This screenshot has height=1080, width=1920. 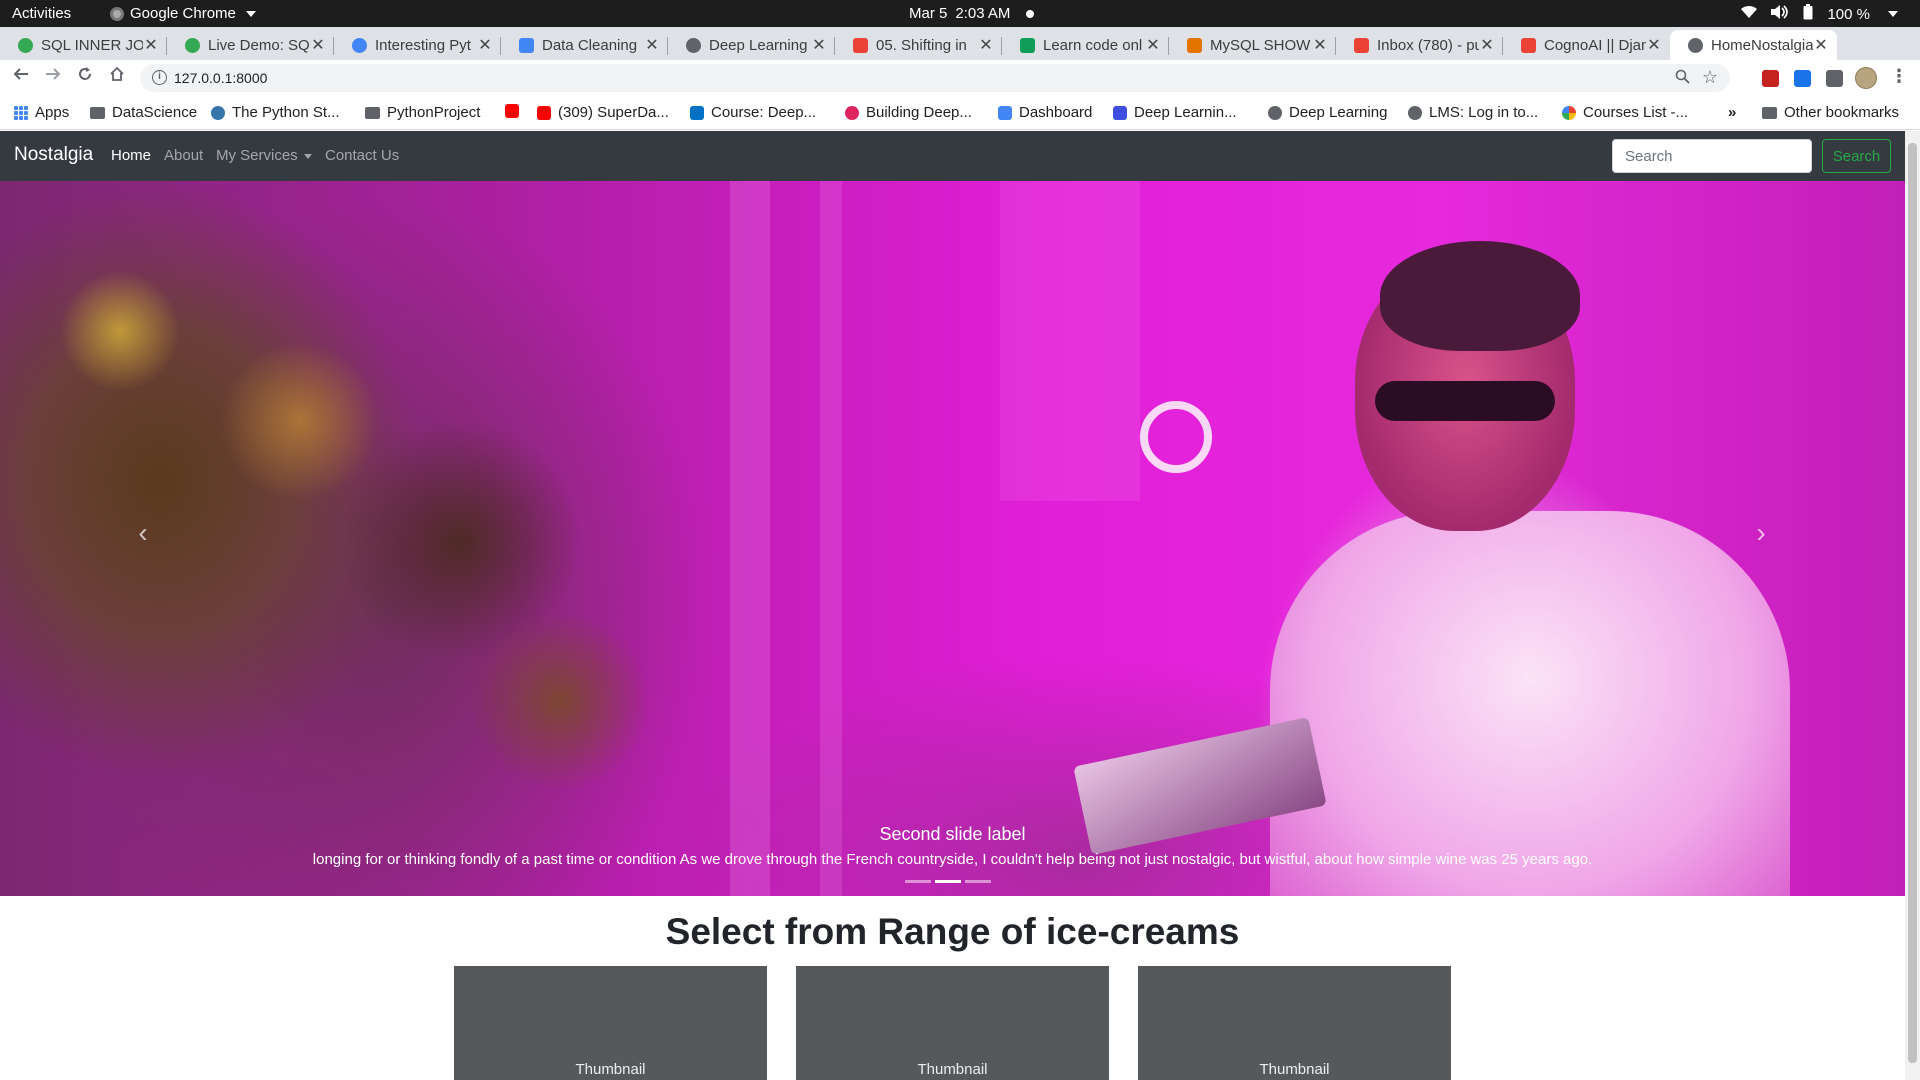 What do you see at coordinates (1761, 533) in the screenshot?
I see `carousel-next-icon: ›` at bounding box center [1761, 533].